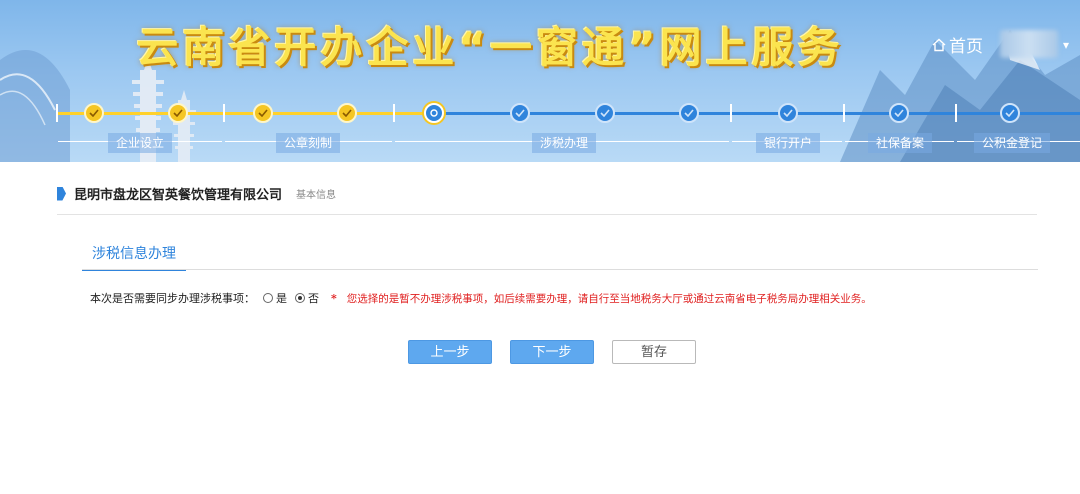 The image size is (1080, 494). Describe the element at coordinates (281, 298) in the screenshot. I see `radio-yes-label: 是` at that location.